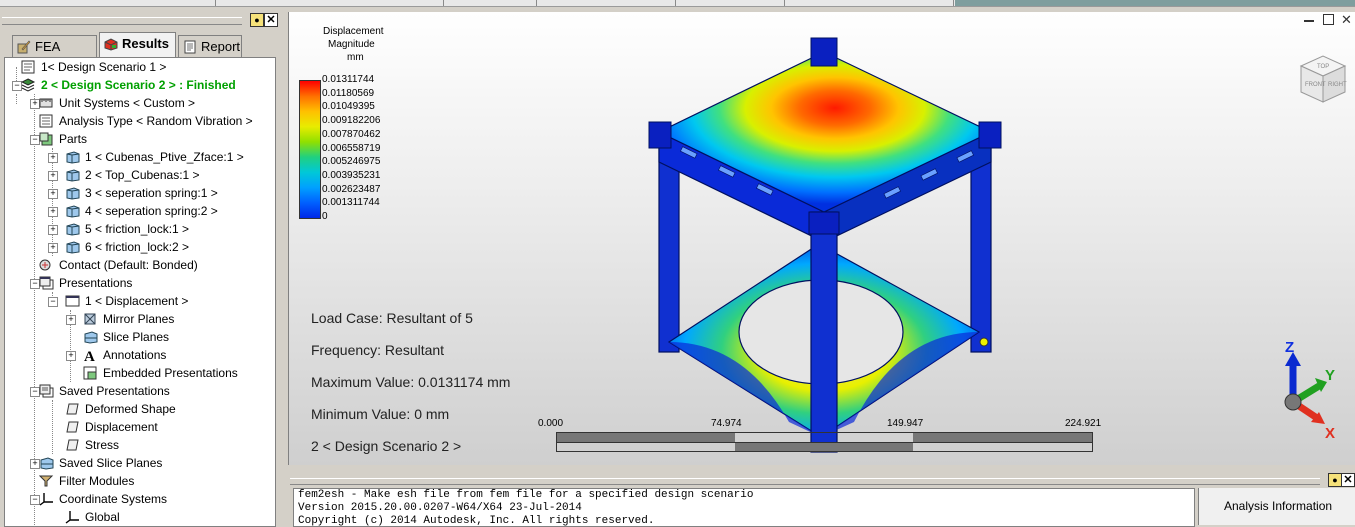 The width and height of the screenshot is (1355, 527). Describe the element at coordinates (54, 55) in the screenshot. I see `tab-fea-editor: FEA Editor` at that location.